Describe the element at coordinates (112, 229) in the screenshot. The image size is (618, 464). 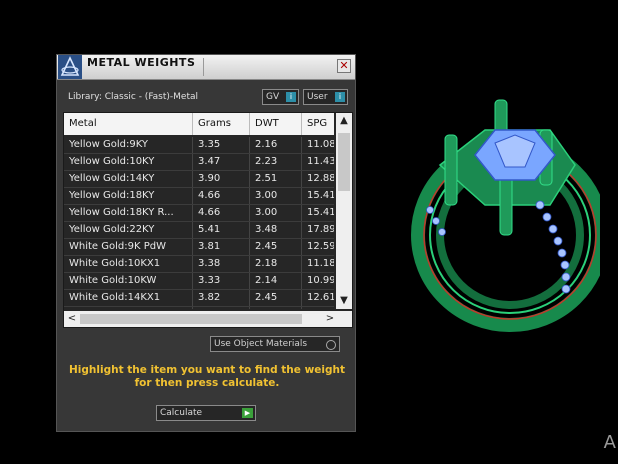
I see `metal-cell: Yellow Gold:22KY` at that location.